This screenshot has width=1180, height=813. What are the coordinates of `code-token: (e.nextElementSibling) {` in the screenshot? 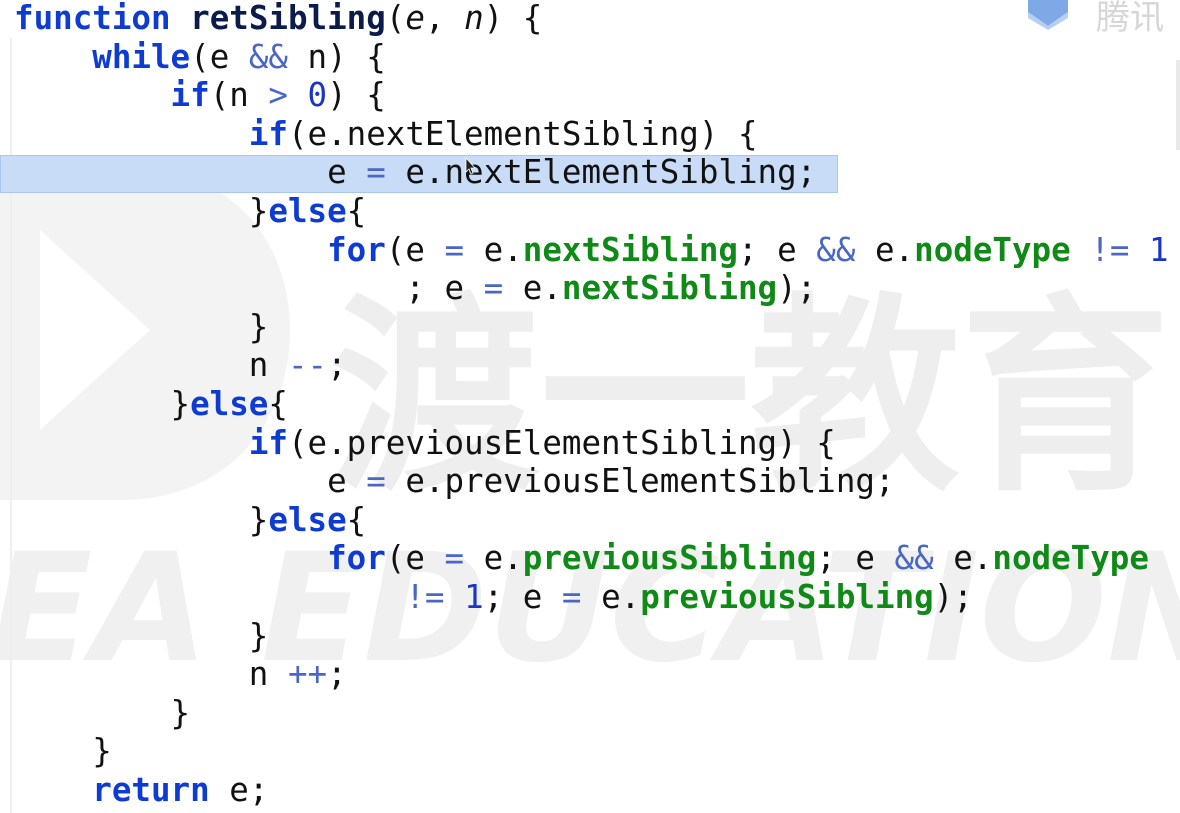 It's located at (522, 133).